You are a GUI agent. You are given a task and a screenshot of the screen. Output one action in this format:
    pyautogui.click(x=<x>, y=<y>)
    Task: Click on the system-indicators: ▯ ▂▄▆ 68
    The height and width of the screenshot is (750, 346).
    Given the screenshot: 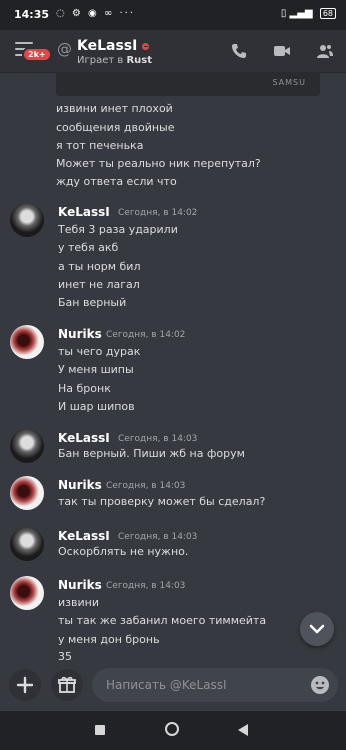 What is the action you would take?
    pyautogui.click(x=308, y=13)
    